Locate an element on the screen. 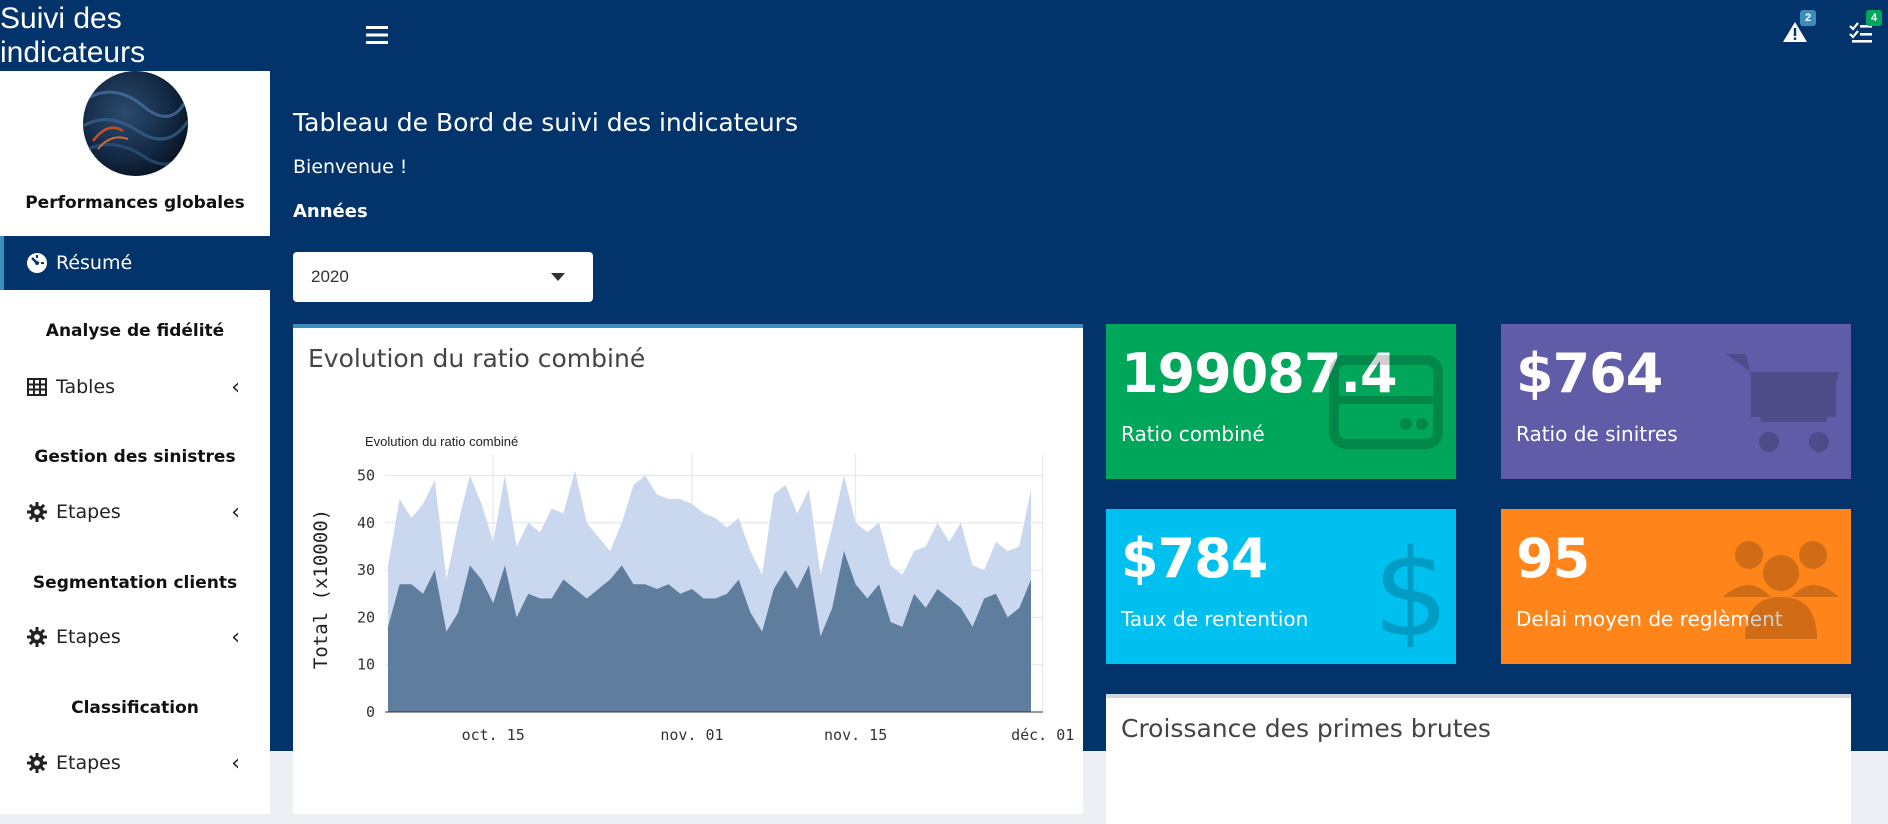  hamburger-icon is located at coordinates (377, 35).